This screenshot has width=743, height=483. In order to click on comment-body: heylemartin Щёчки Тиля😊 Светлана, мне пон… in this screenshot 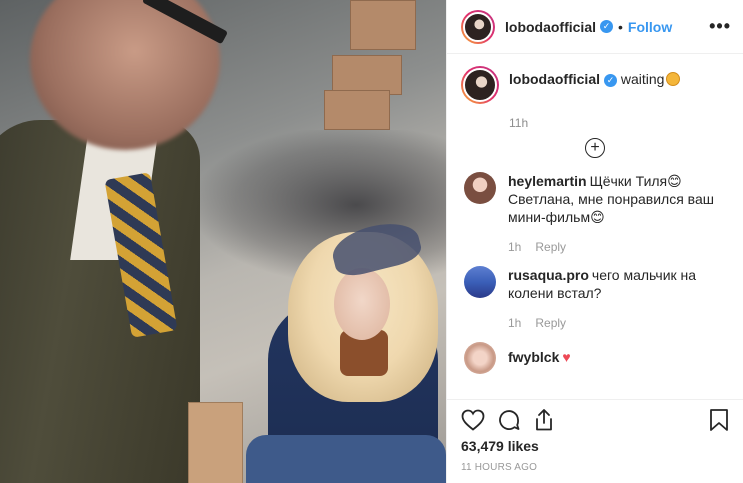, I will do `click(618, 214)`.